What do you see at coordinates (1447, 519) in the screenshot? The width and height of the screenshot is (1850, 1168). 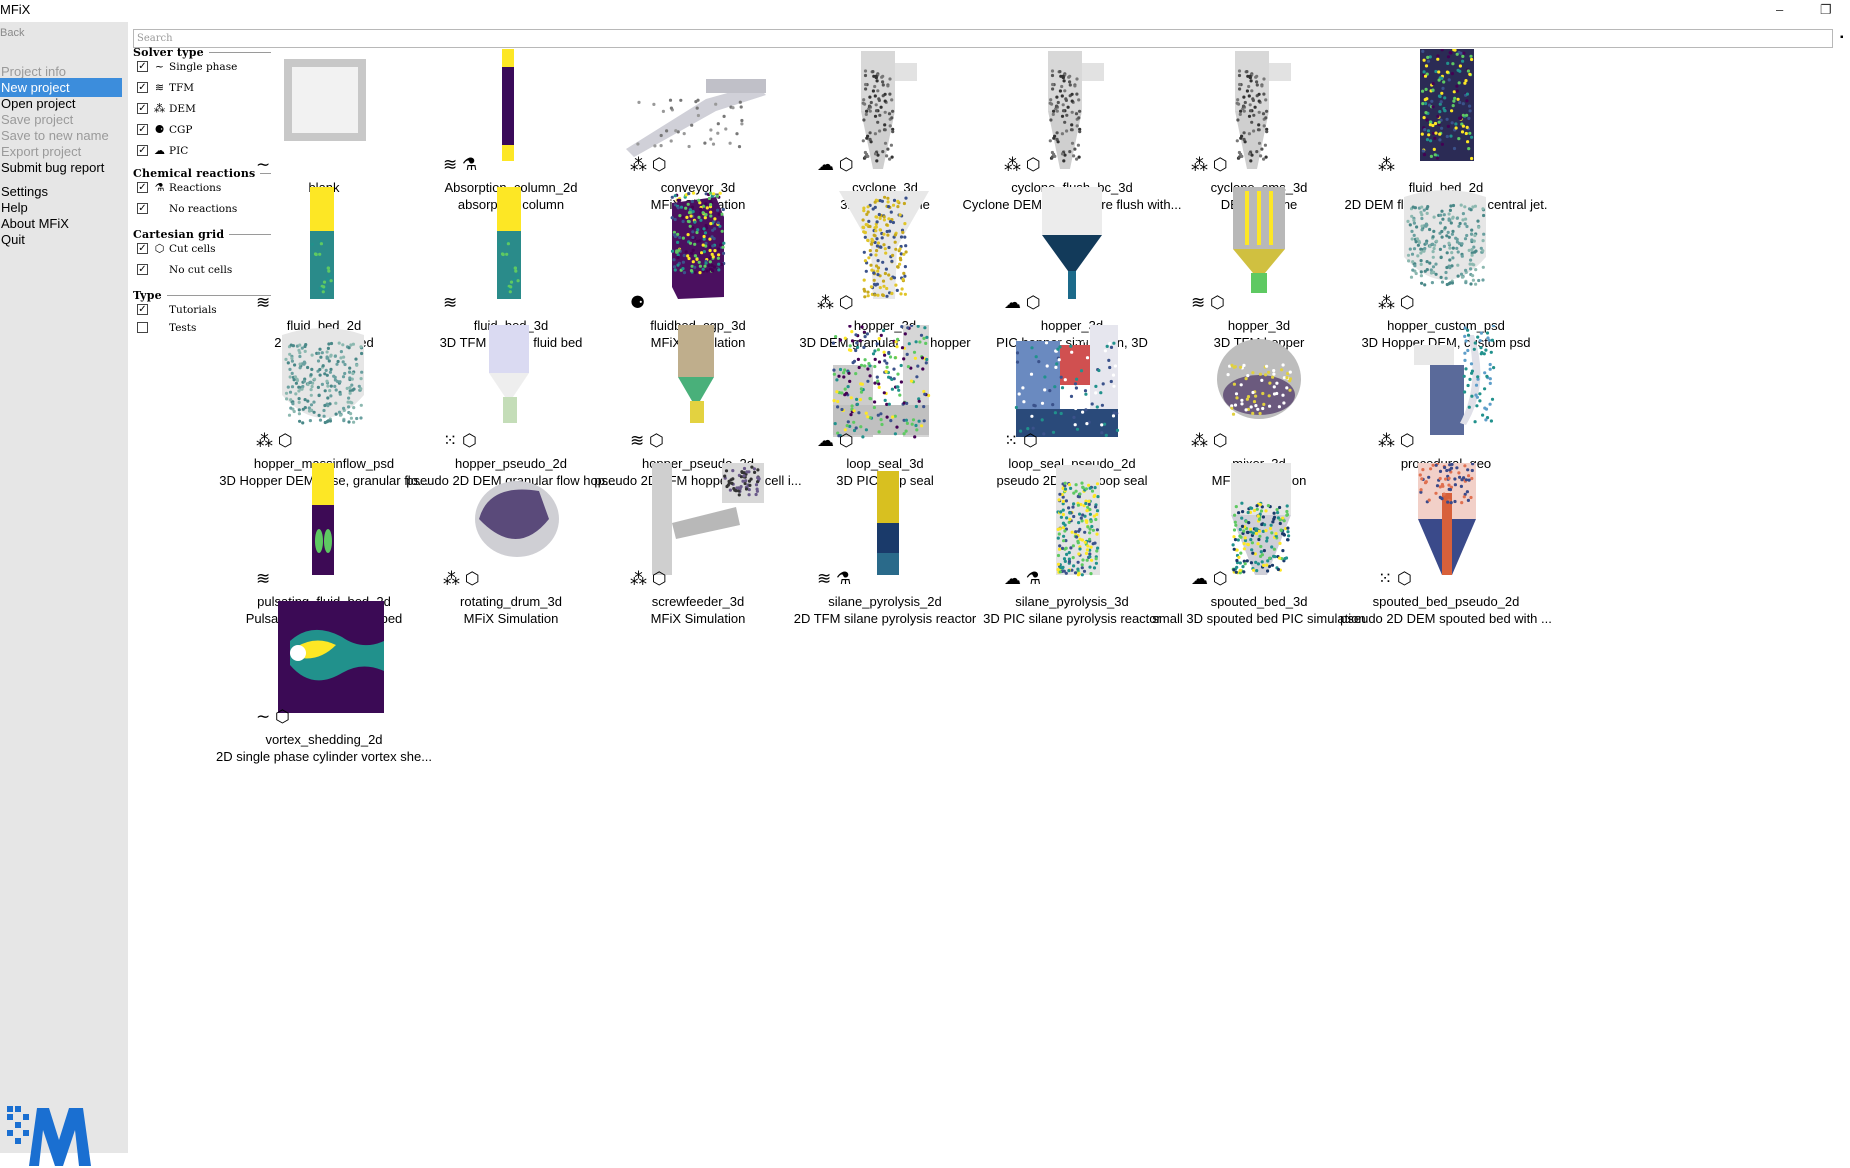 I see `spout2-thumbnail-image` at bounding box center [1447, 519].